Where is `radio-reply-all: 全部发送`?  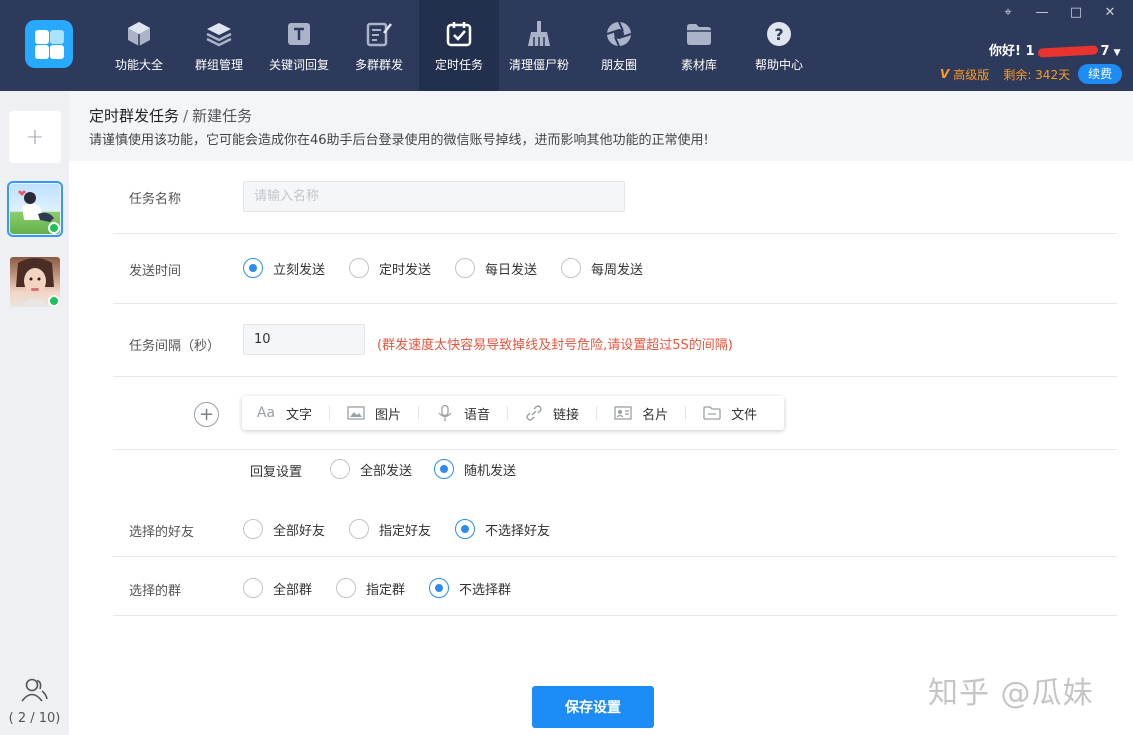 radio-reply-all: 全部发送 is located at coordinates (371, 469).